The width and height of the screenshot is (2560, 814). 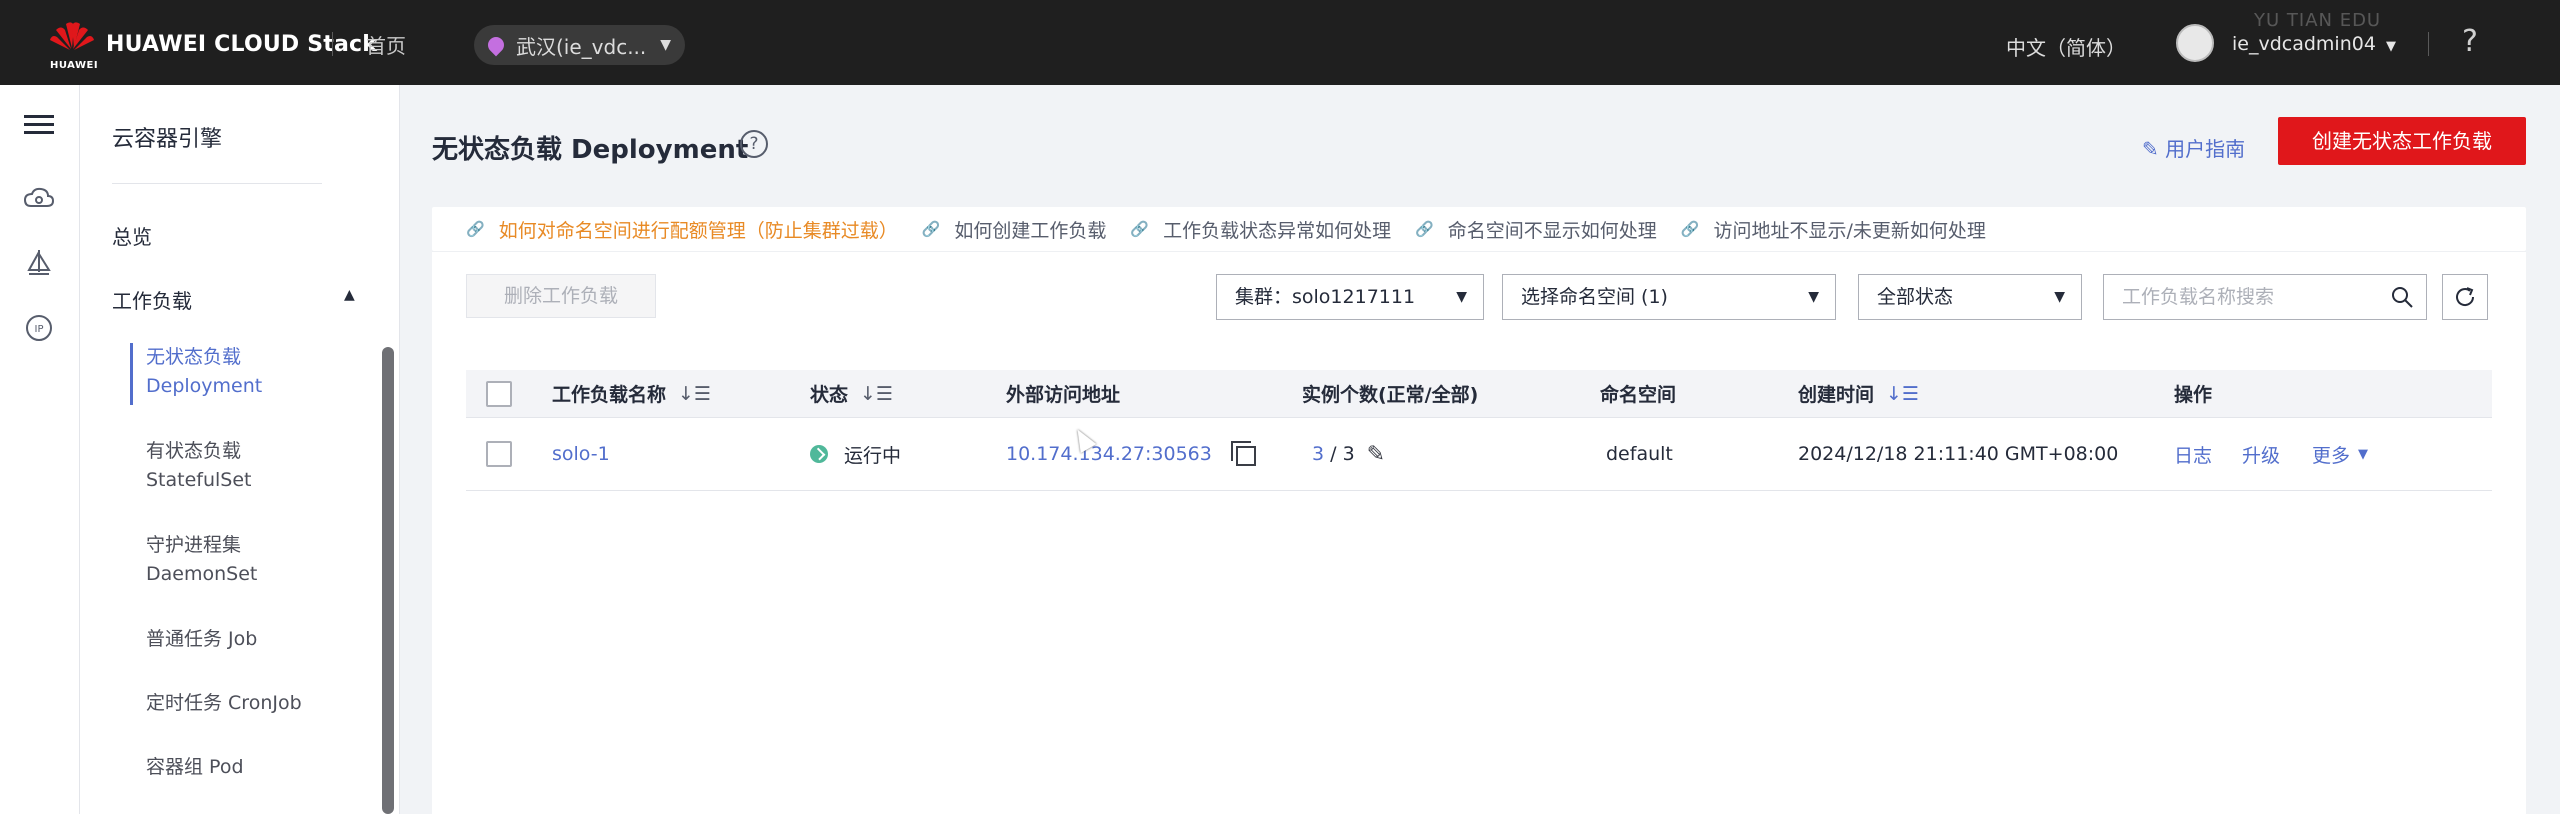 What do you see at coordinates (1858, 393) in the screenshot?
I see `column-header-created: 创建时间 ↓☰` at bounding box center [1858, 393].